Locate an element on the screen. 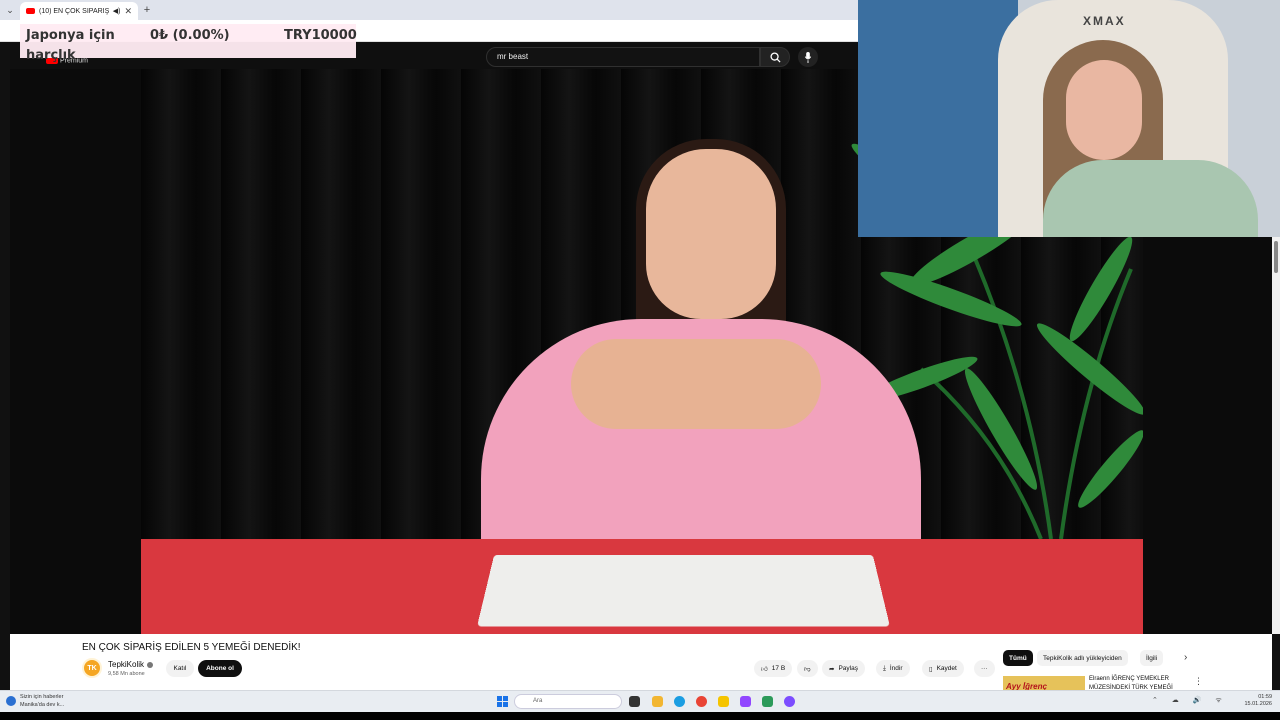  system-tray-icons: ⌃ ☁ 🔊 ᯤ is located at coordinates (1190, 700).